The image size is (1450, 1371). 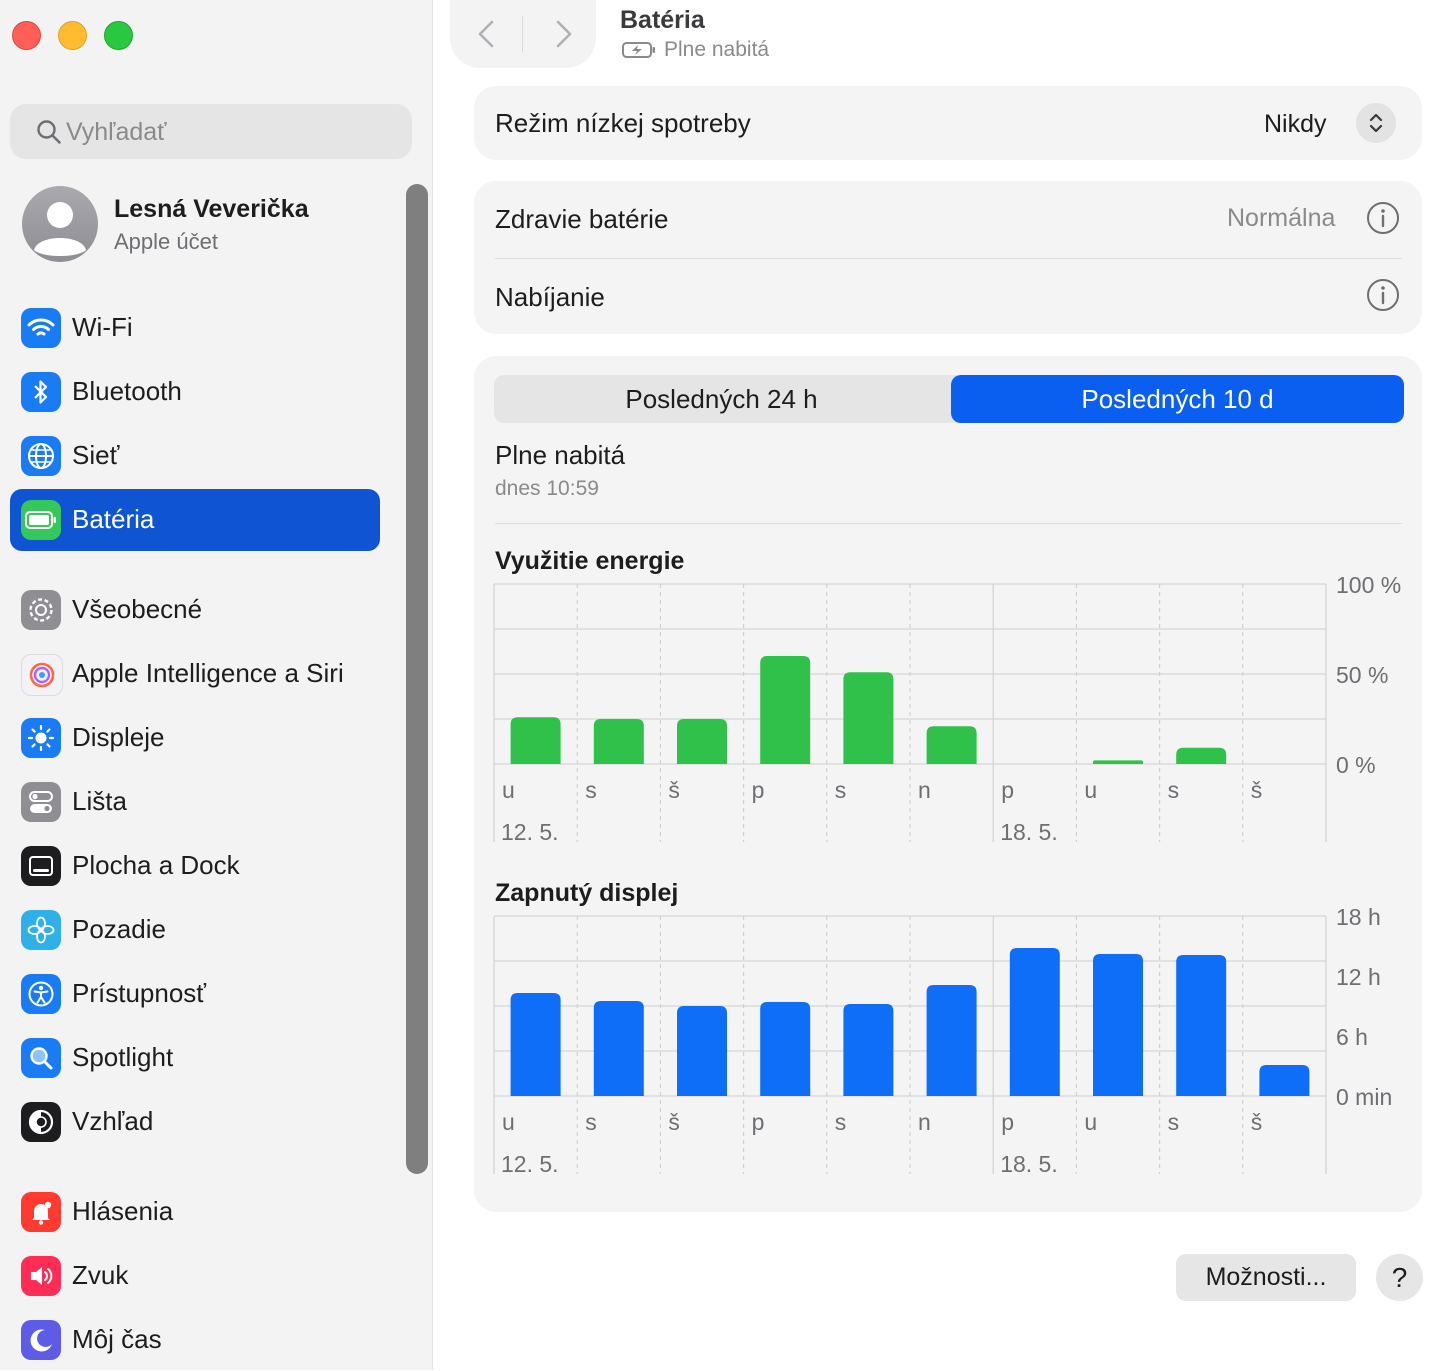 What do you see at coordinates (99, 801) in the screenshot?
I see `sidebar-item-label: Lišta` at bounding box center [99, 801].